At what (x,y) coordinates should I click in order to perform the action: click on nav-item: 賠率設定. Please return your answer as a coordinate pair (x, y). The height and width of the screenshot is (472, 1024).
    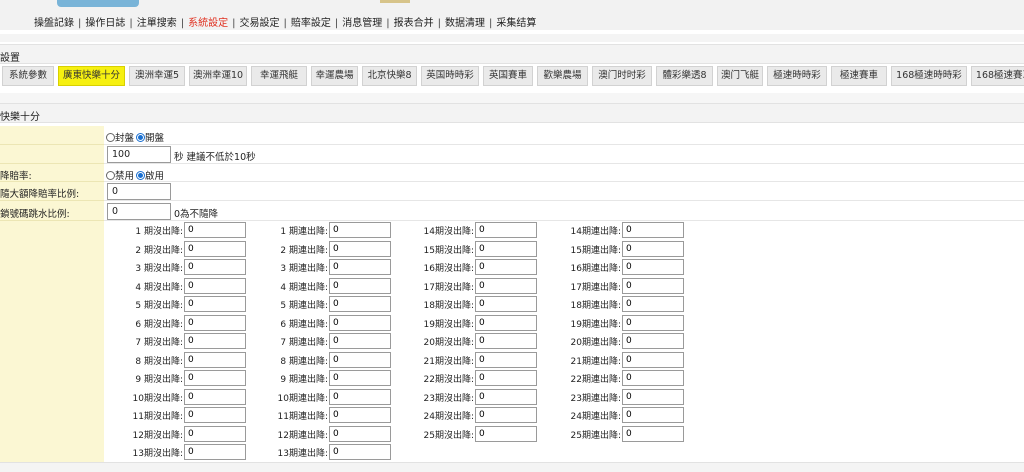
    Looking at the image, I should click on (311, 21).